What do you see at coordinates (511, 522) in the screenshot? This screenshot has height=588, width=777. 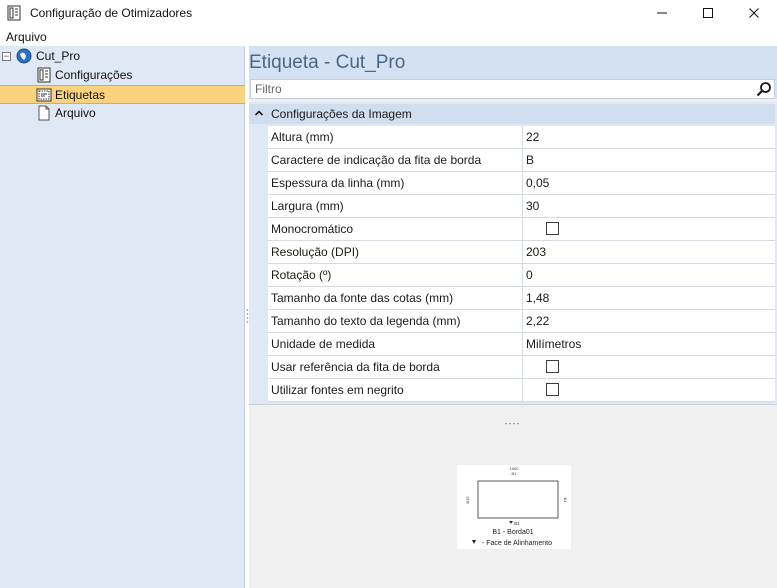 I see `alignment-face-icon` at bounding box center [511, 522].